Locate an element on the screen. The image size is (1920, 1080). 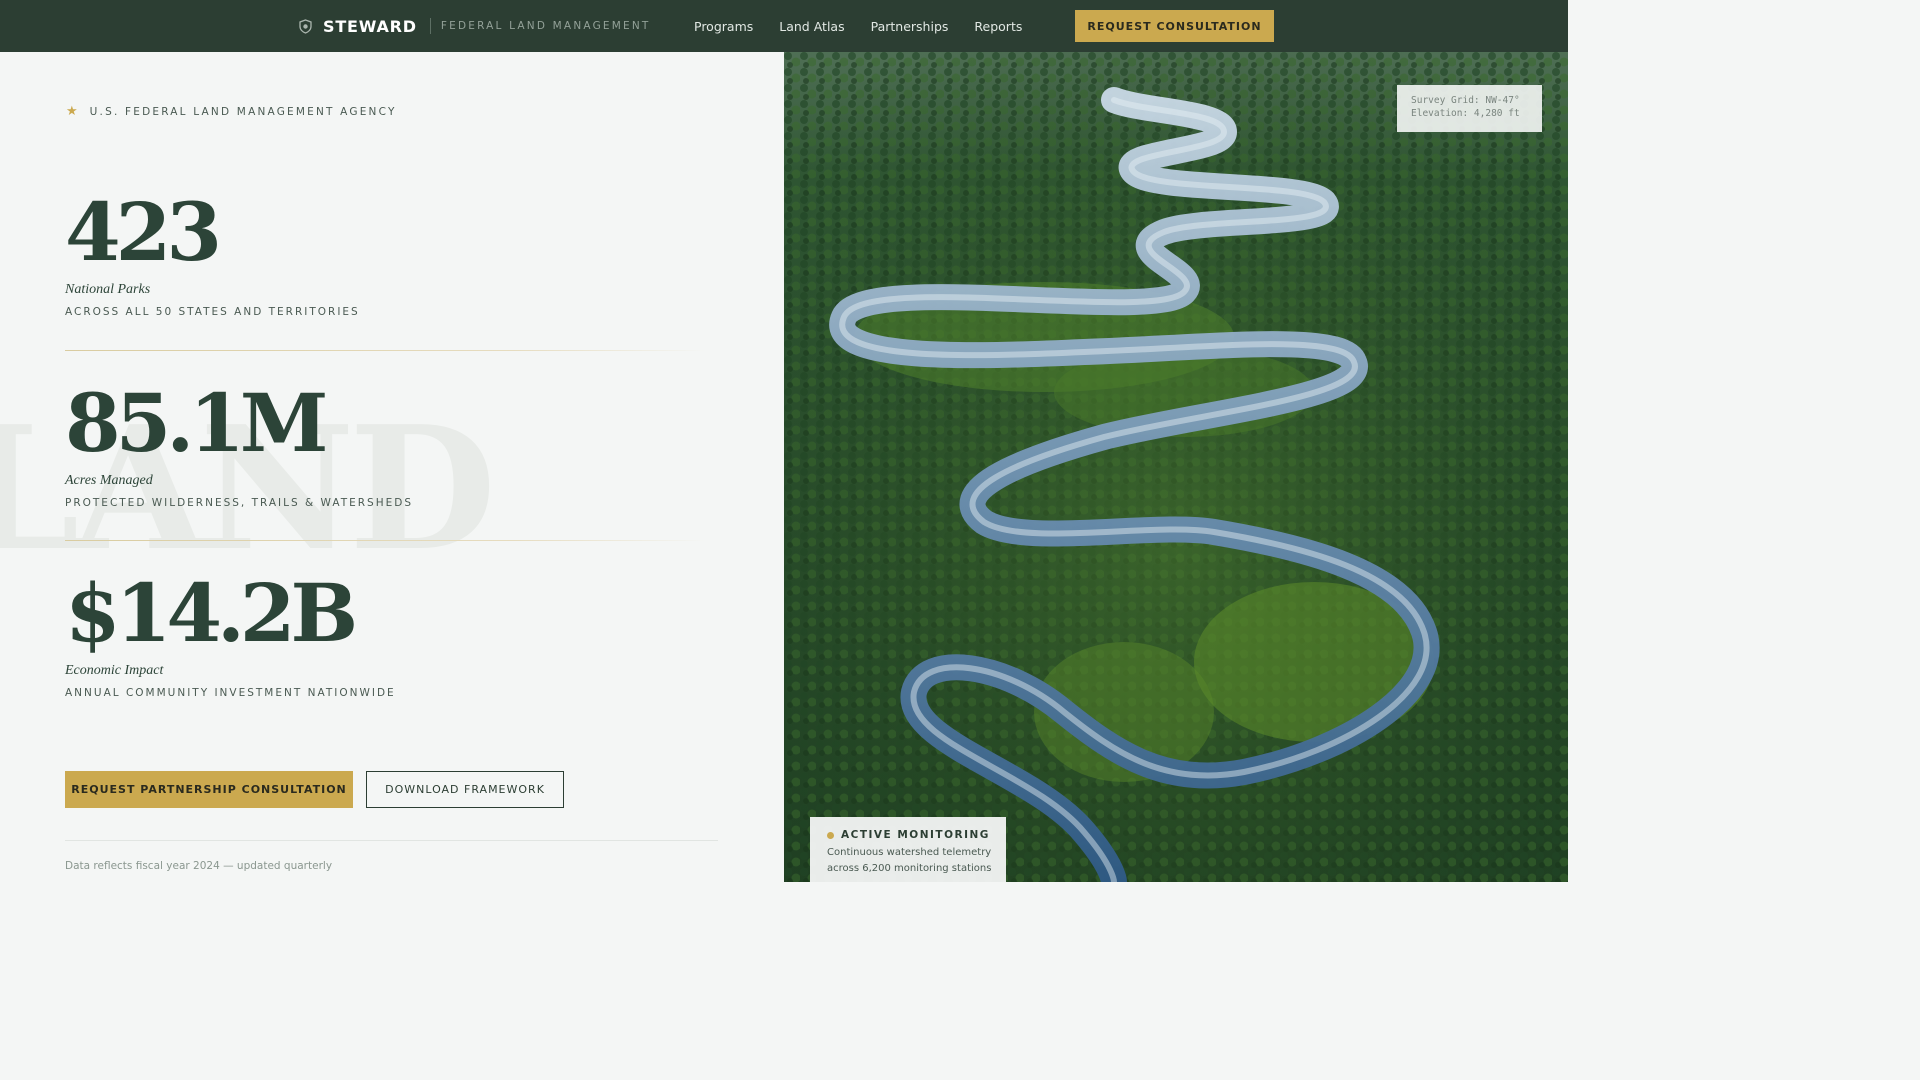
stat-label: National Parks is located at coordinates (108, 289).